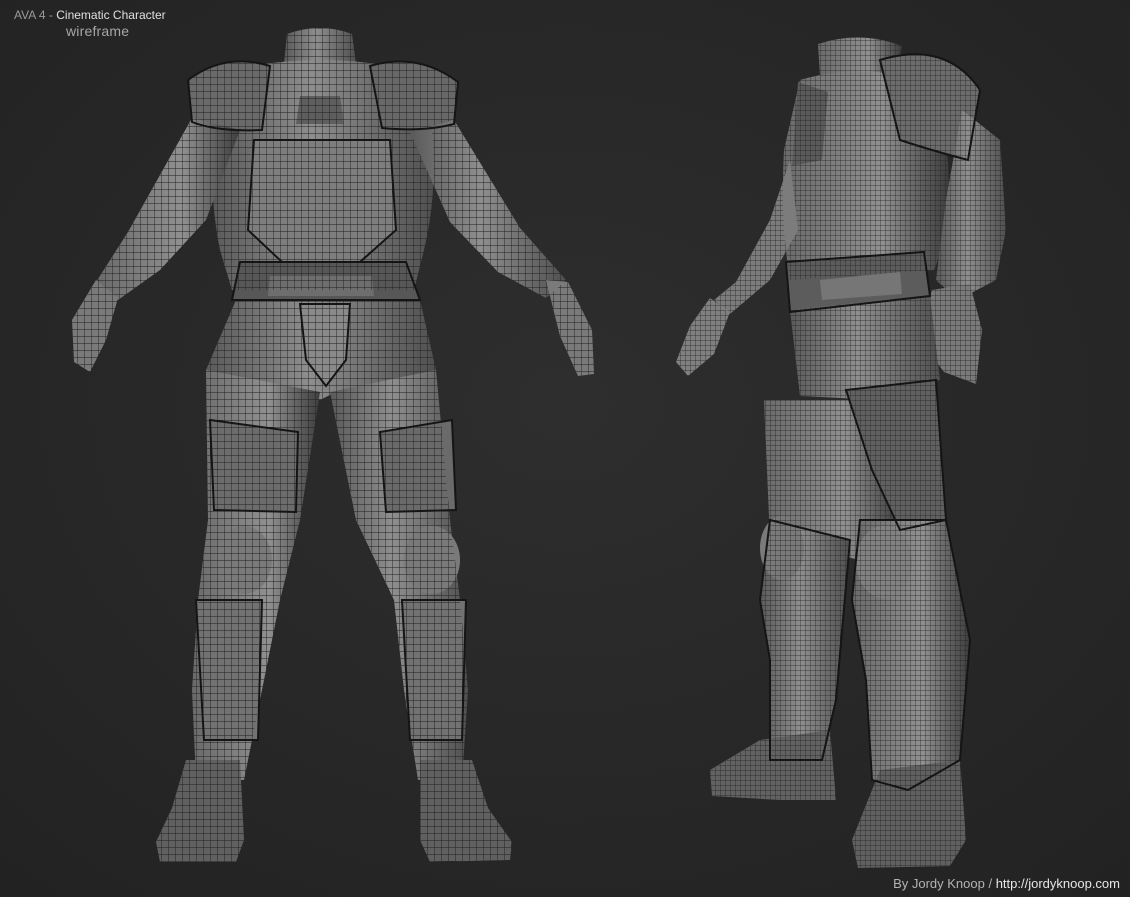 This screenshot has height=897, width=1130. What do you see at coordinates (98, 31) in the screenshot?
I see `page-subtitle: wireframe` at bounding box center [98, 31].